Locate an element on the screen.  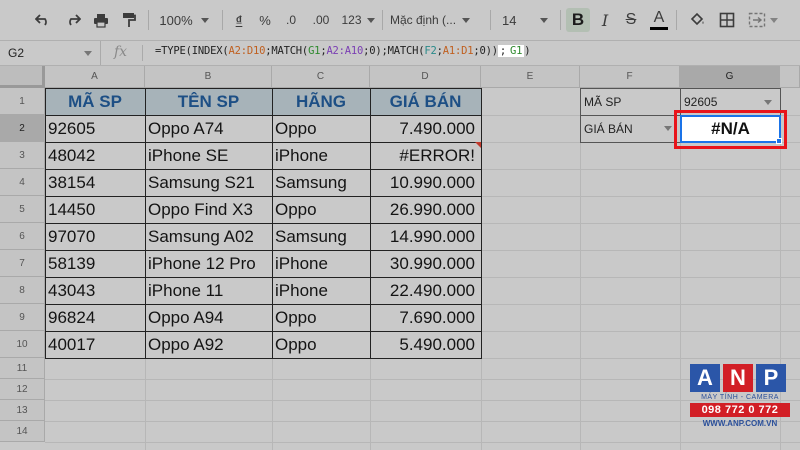
row-header-1: 1 is located at coordinates (22, 101).